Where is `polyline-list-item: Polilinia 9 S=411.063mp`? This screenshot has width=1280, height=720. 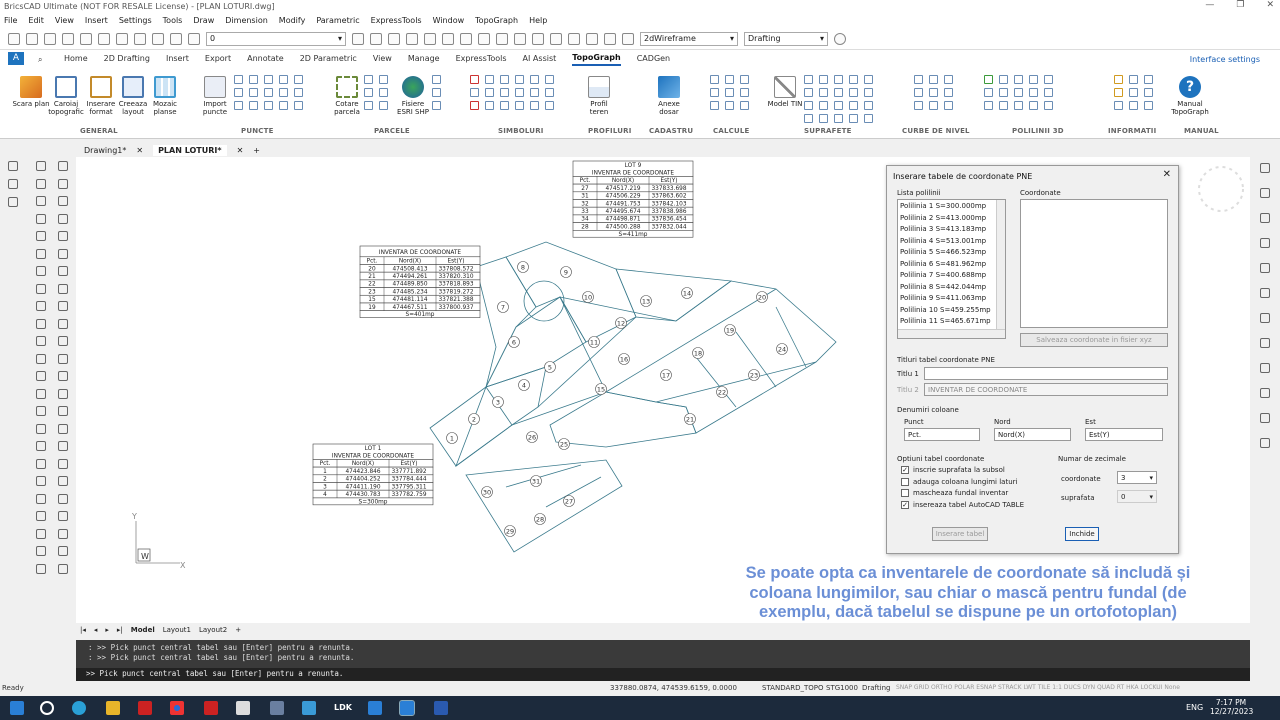
polyline-list-item: Polilinia 9 S=411.063mp is located at coordinates (951, 299).